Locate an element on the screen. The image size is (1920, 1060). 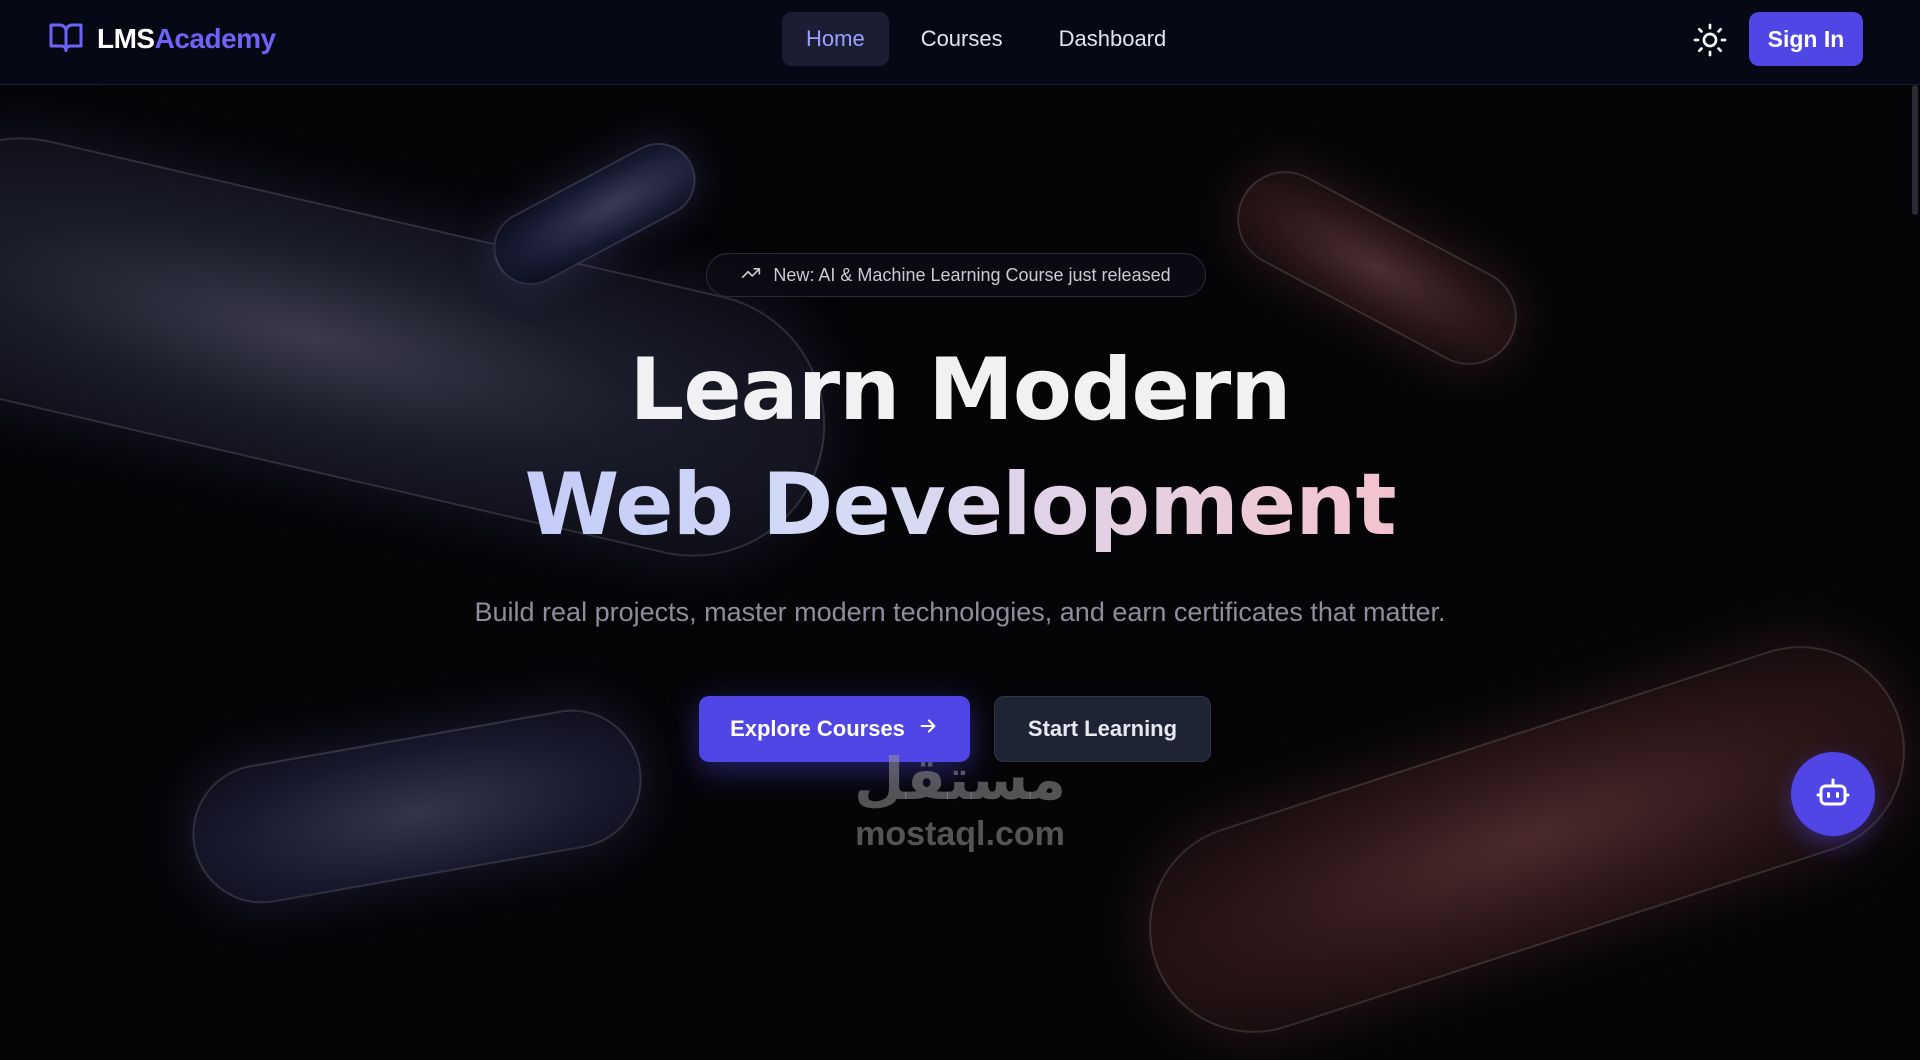
brand-name-academy: Academy is located at coordinates (215, 38).